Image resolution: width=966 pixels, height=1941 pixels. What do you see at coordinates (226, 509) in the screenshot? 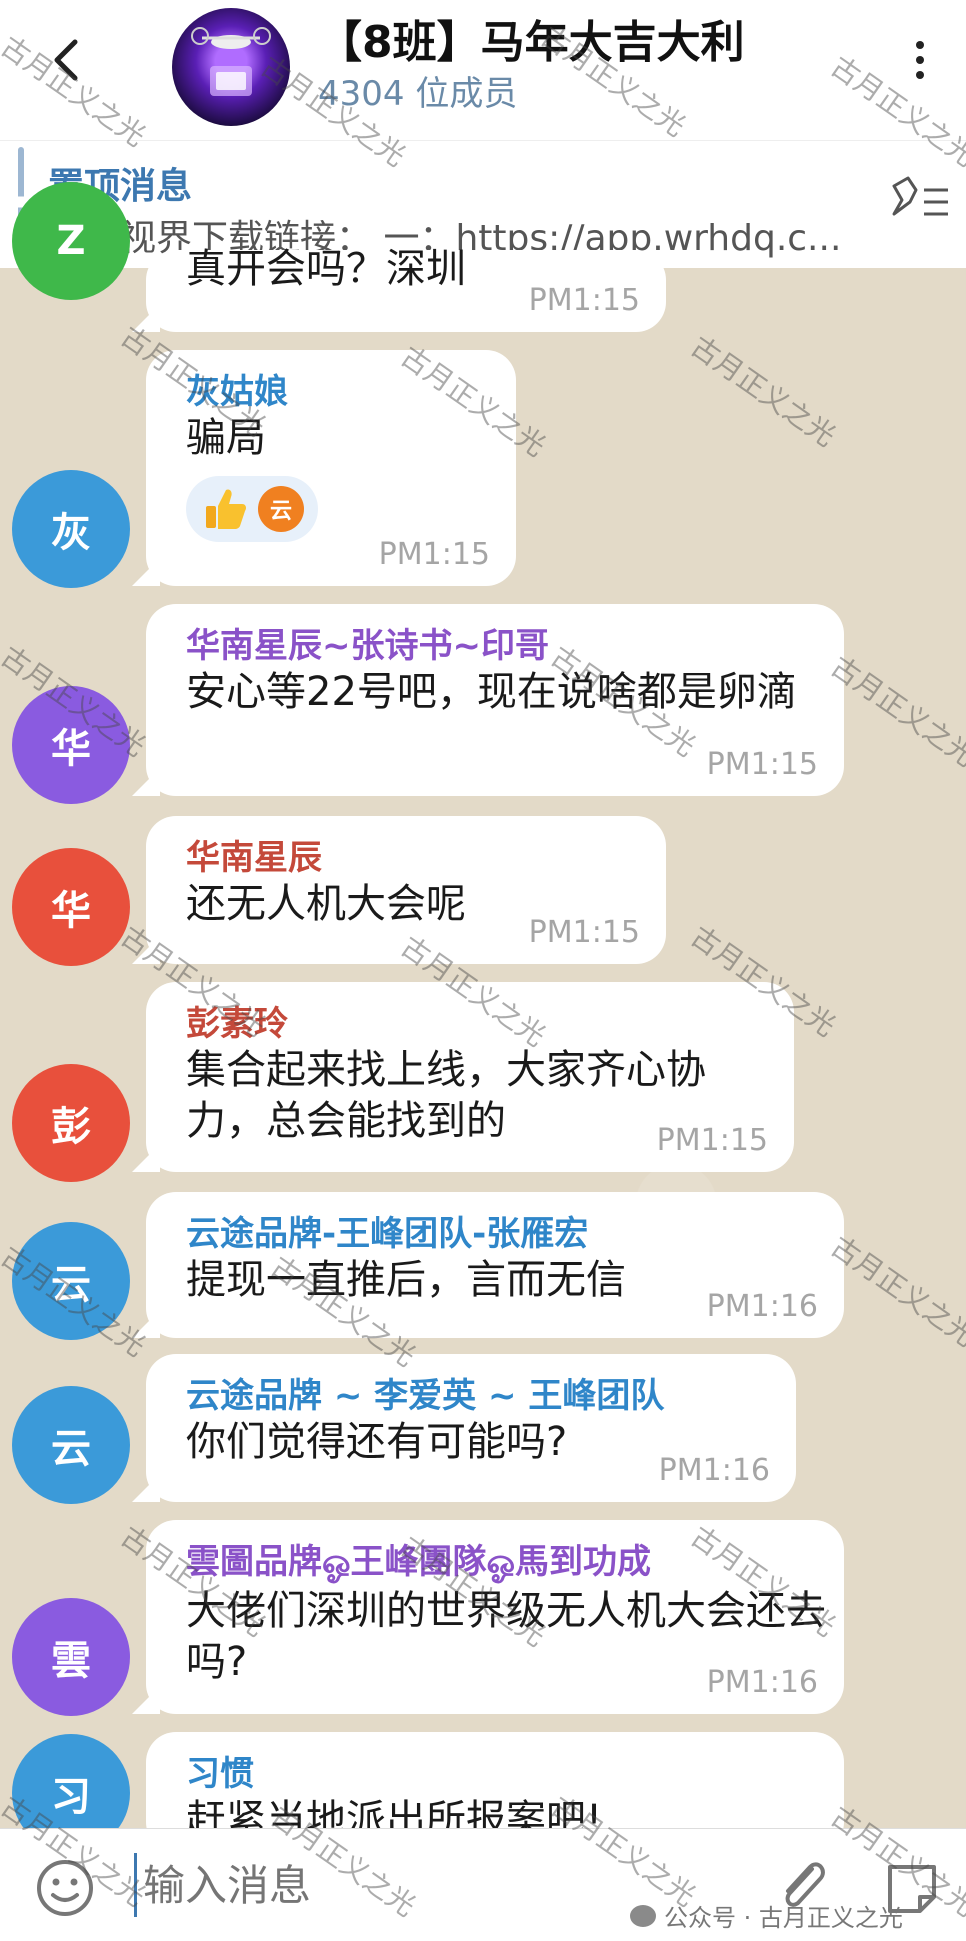
I see `thumbs-up-icon` at bounding box center [226, 509].